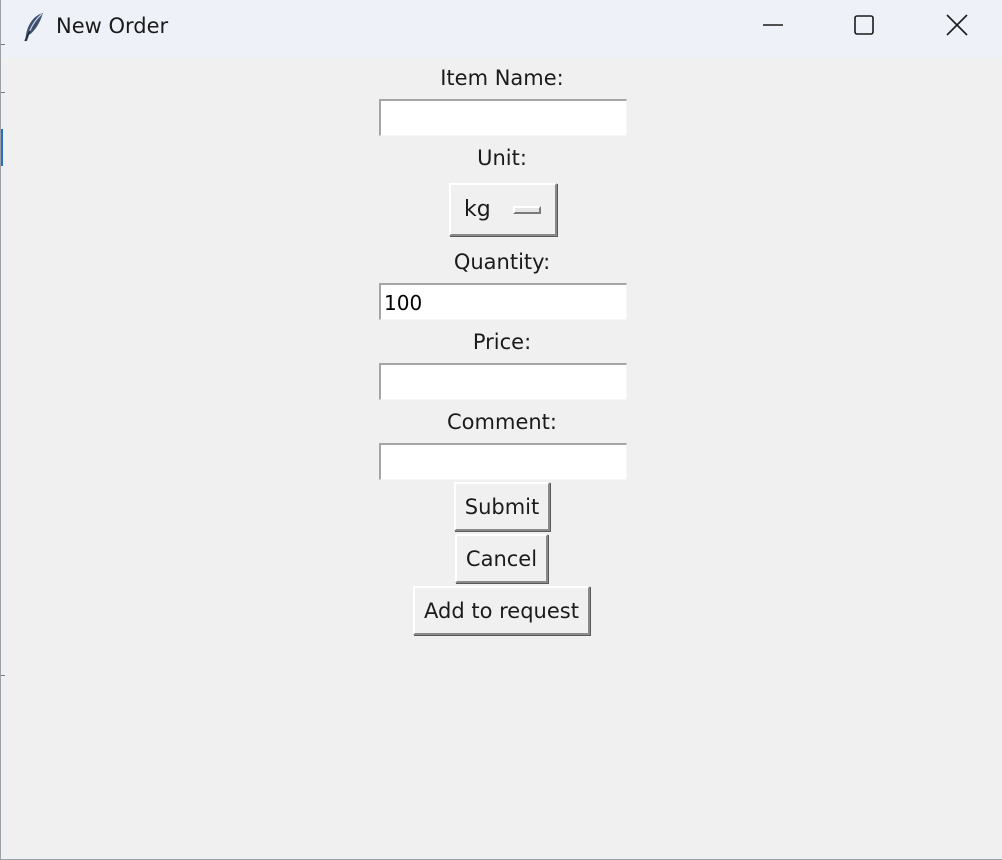 This screenshot has width=1002, height=860. Describe the element at coordinates (502, 262) in the screenshot. I see `quantity-label: Quantity:` at that location.